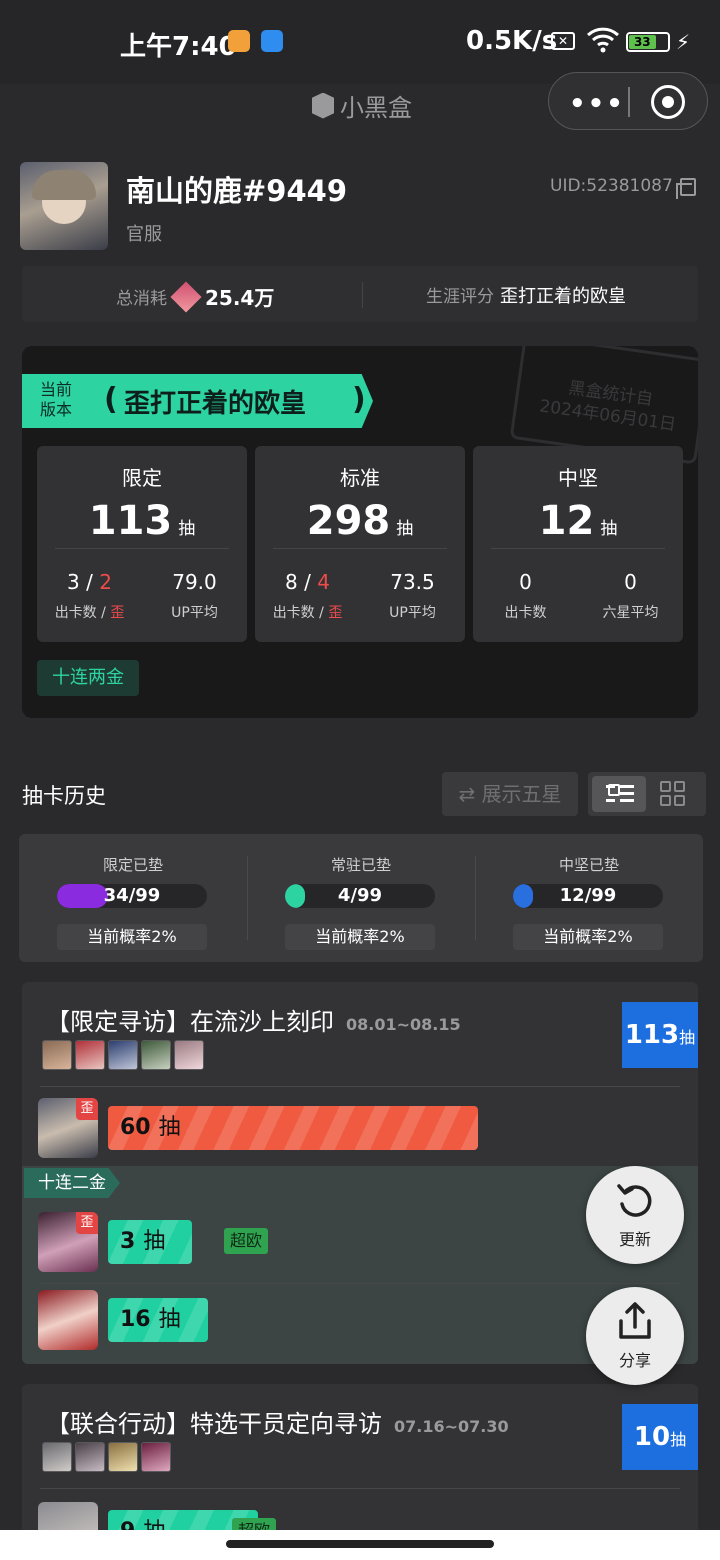 The image size is (720, 1560). I want to click on share-icon, so click(635, 1320).